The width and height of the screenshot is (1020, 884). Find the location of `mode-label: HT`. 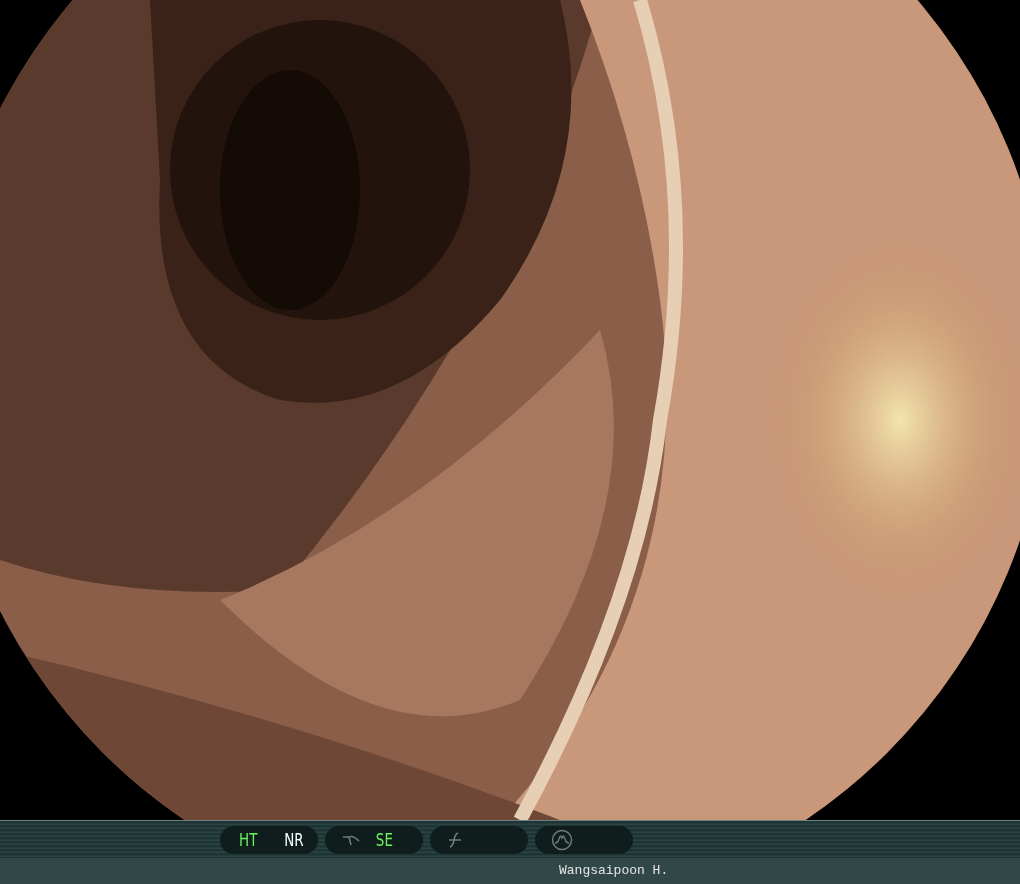

mode-label: HT is located at coordinates (248, 840).